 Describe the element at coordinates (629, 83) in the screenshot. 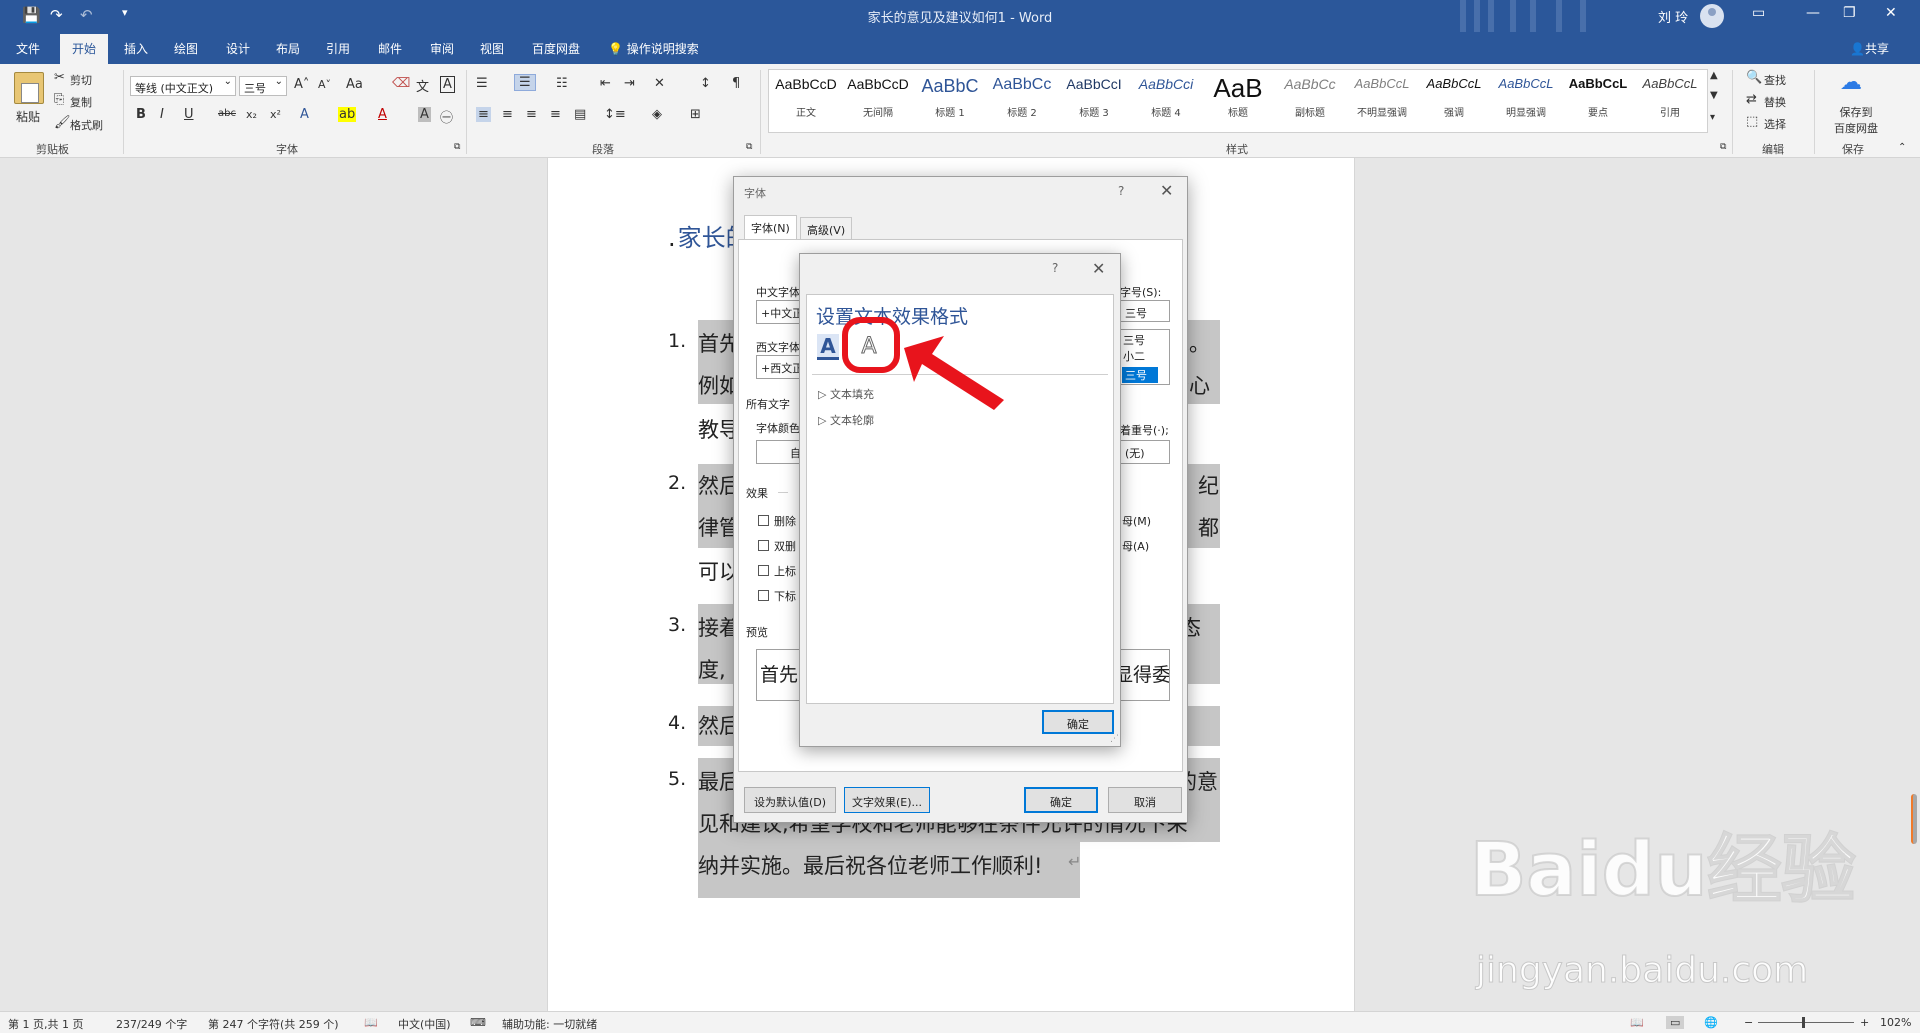

I see `increase-indent-icon: ⇥` at that location.